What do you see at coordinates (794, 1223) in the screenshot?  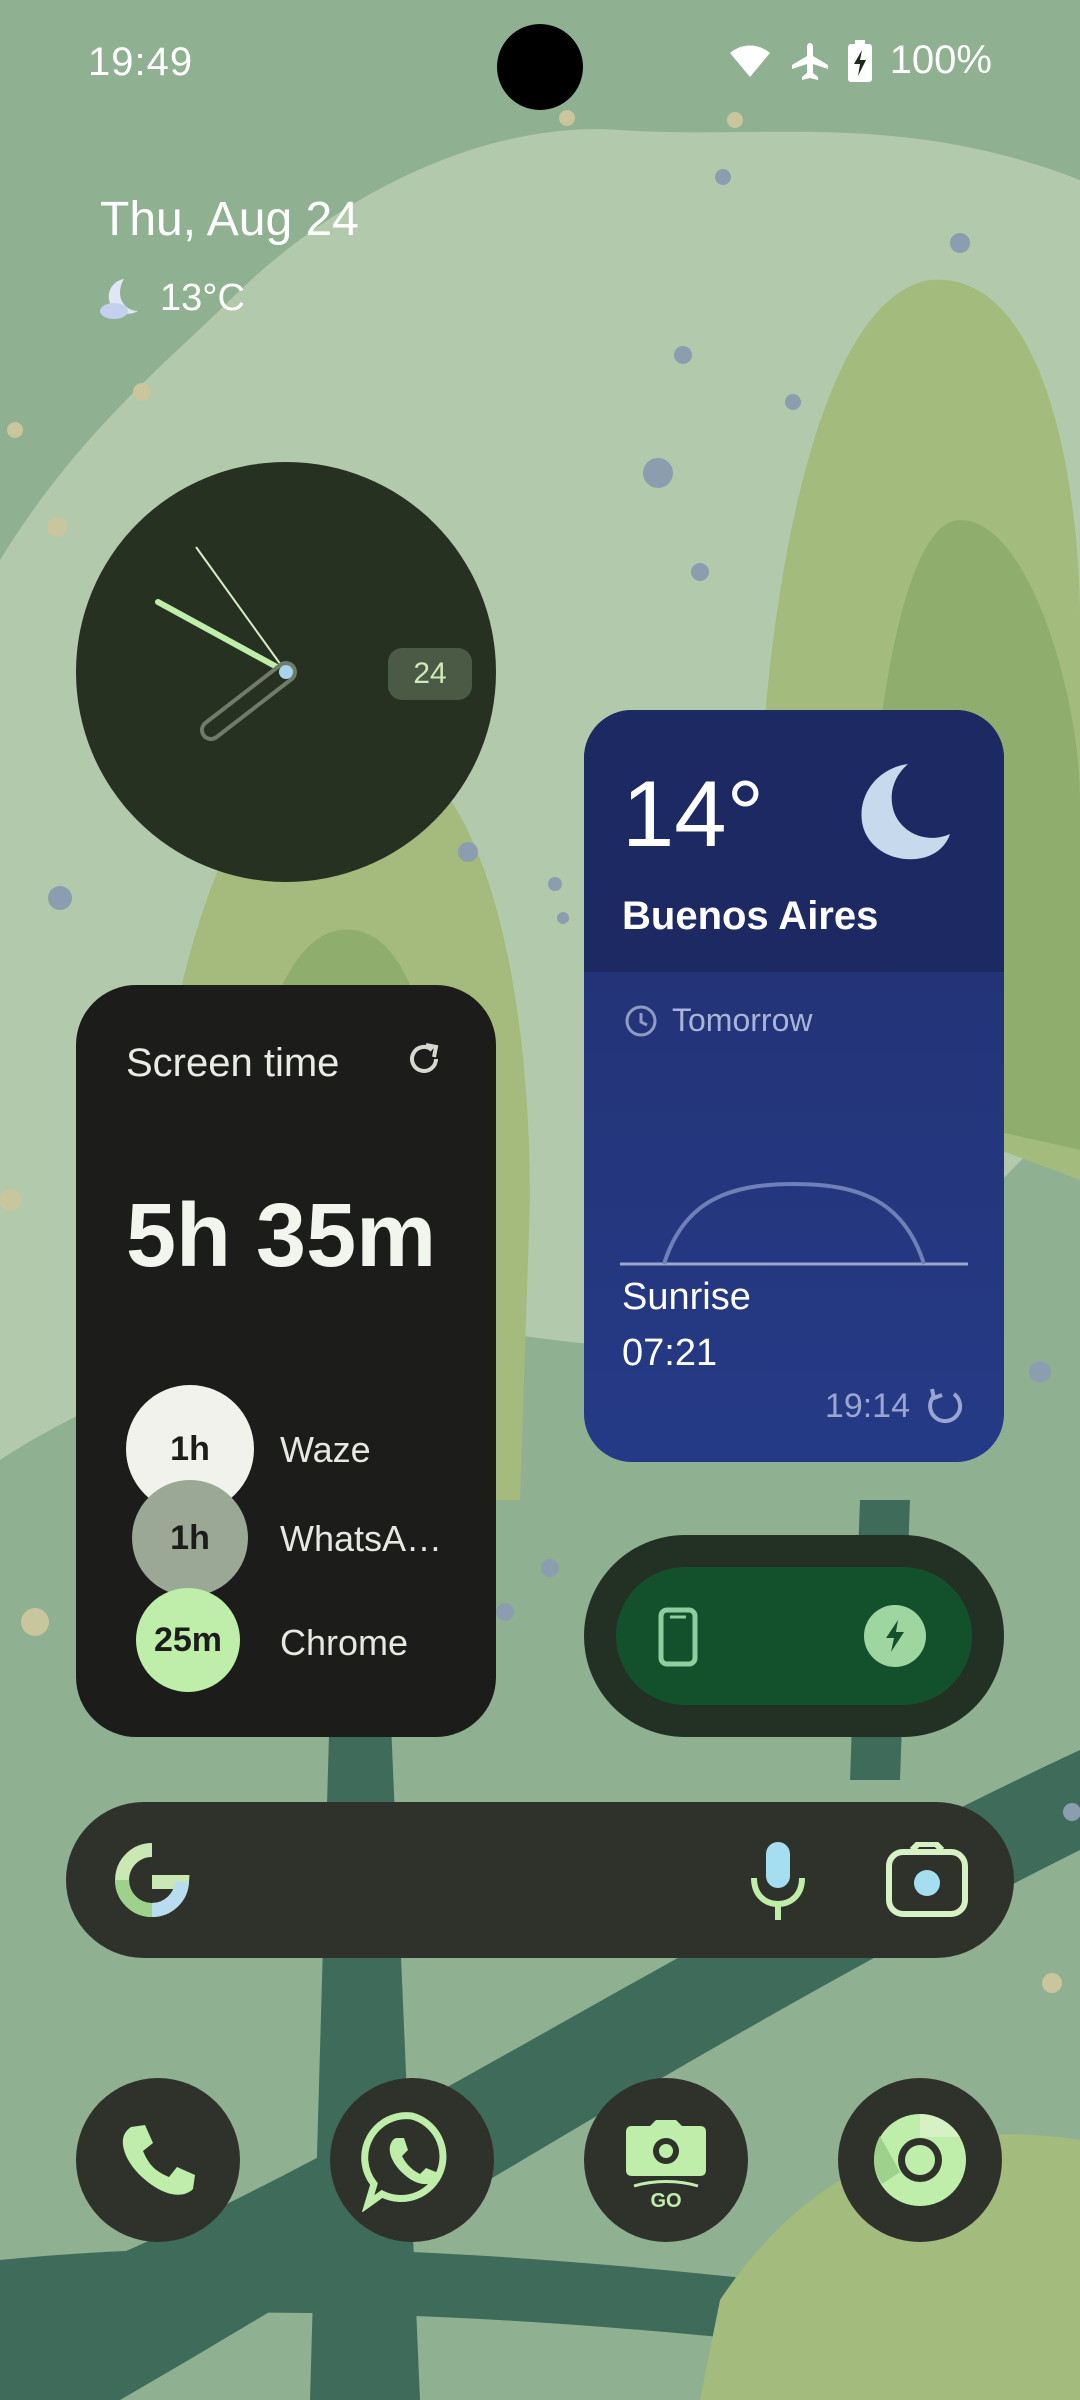 I see `sunrise-arc-icon` at bounding box center [794, 1223].